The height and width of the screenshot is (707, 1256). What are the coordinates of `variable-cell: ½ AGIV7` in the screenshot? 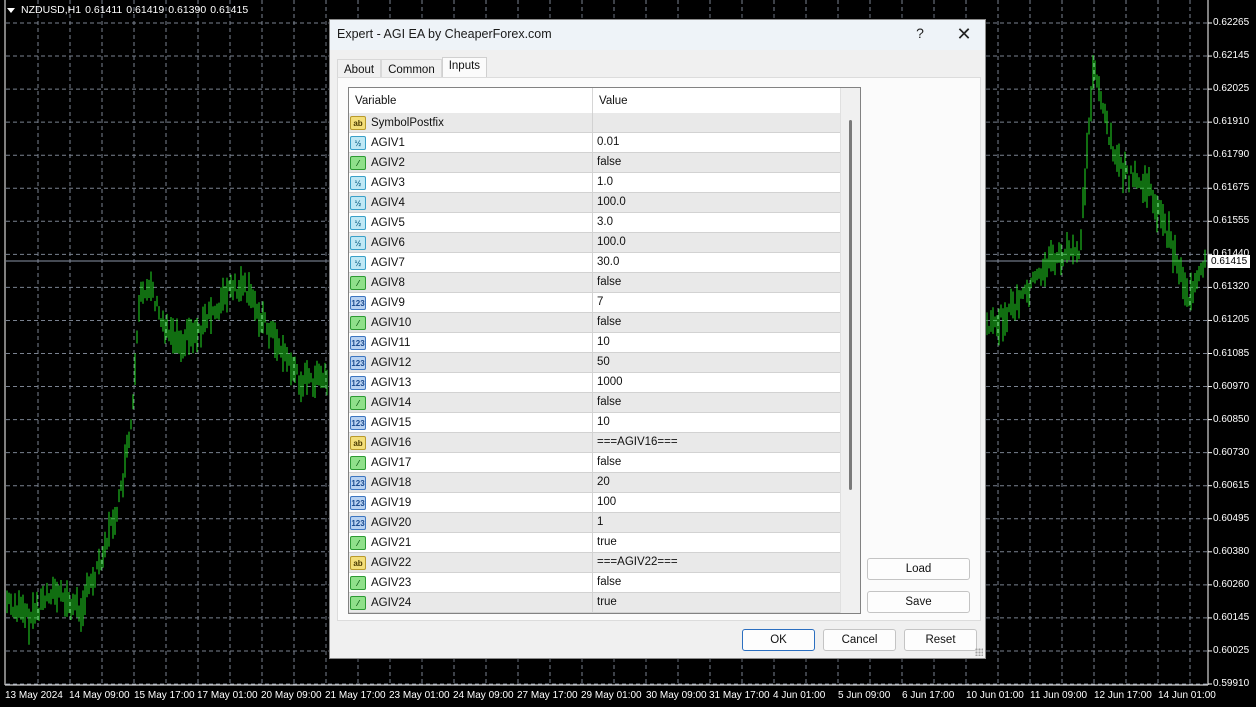 It's located at (471, 262).